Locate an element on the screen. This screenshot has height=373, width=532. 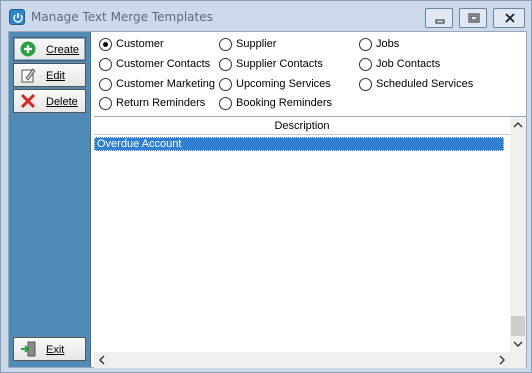
window-title: Manage Text Merge Templates is located at coordinates (122, 17).